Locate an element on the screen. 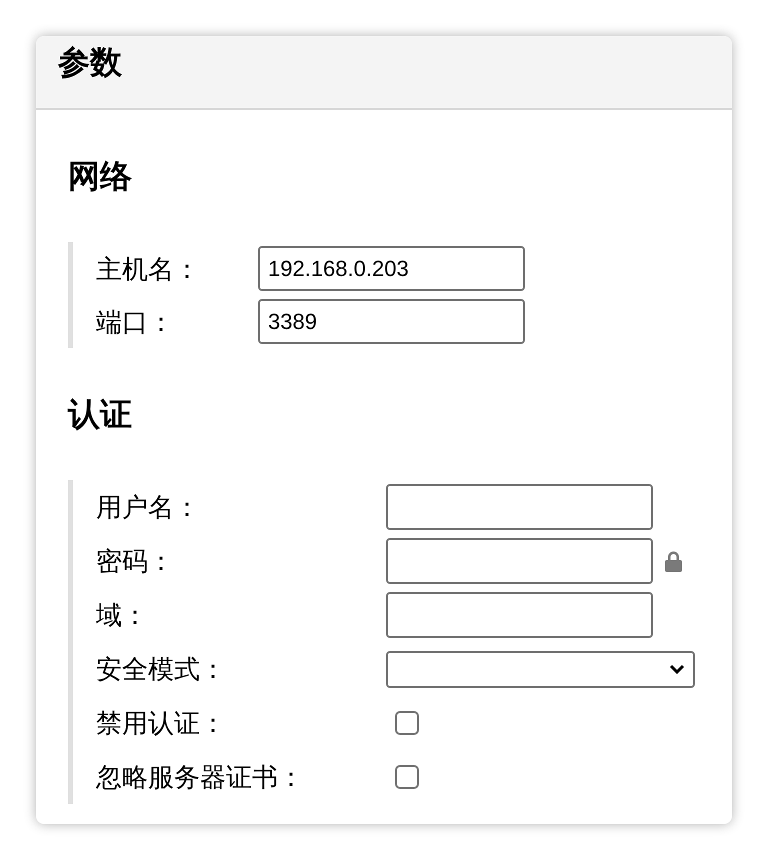 This screenshot has width=768, height=860. field-label: 用户名： is located at coordinates (148, 507).